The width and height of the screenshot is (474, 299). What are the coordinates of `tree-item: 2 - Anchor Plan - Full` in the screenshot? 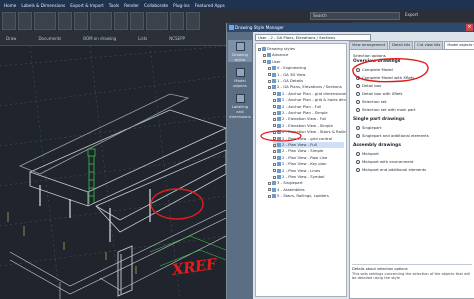 It's located at (308, 107).